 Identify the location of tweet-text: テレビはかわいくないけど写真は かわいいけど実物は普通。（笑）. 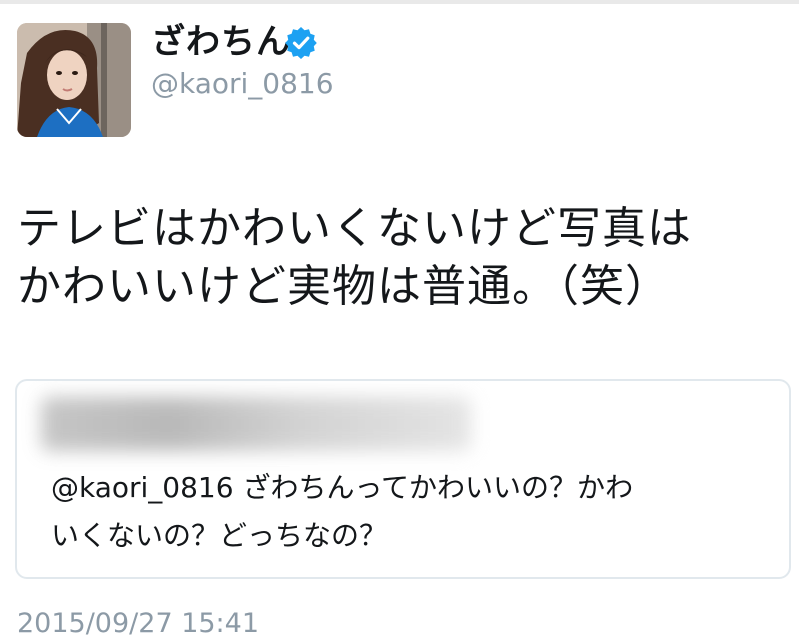
(354, 257).